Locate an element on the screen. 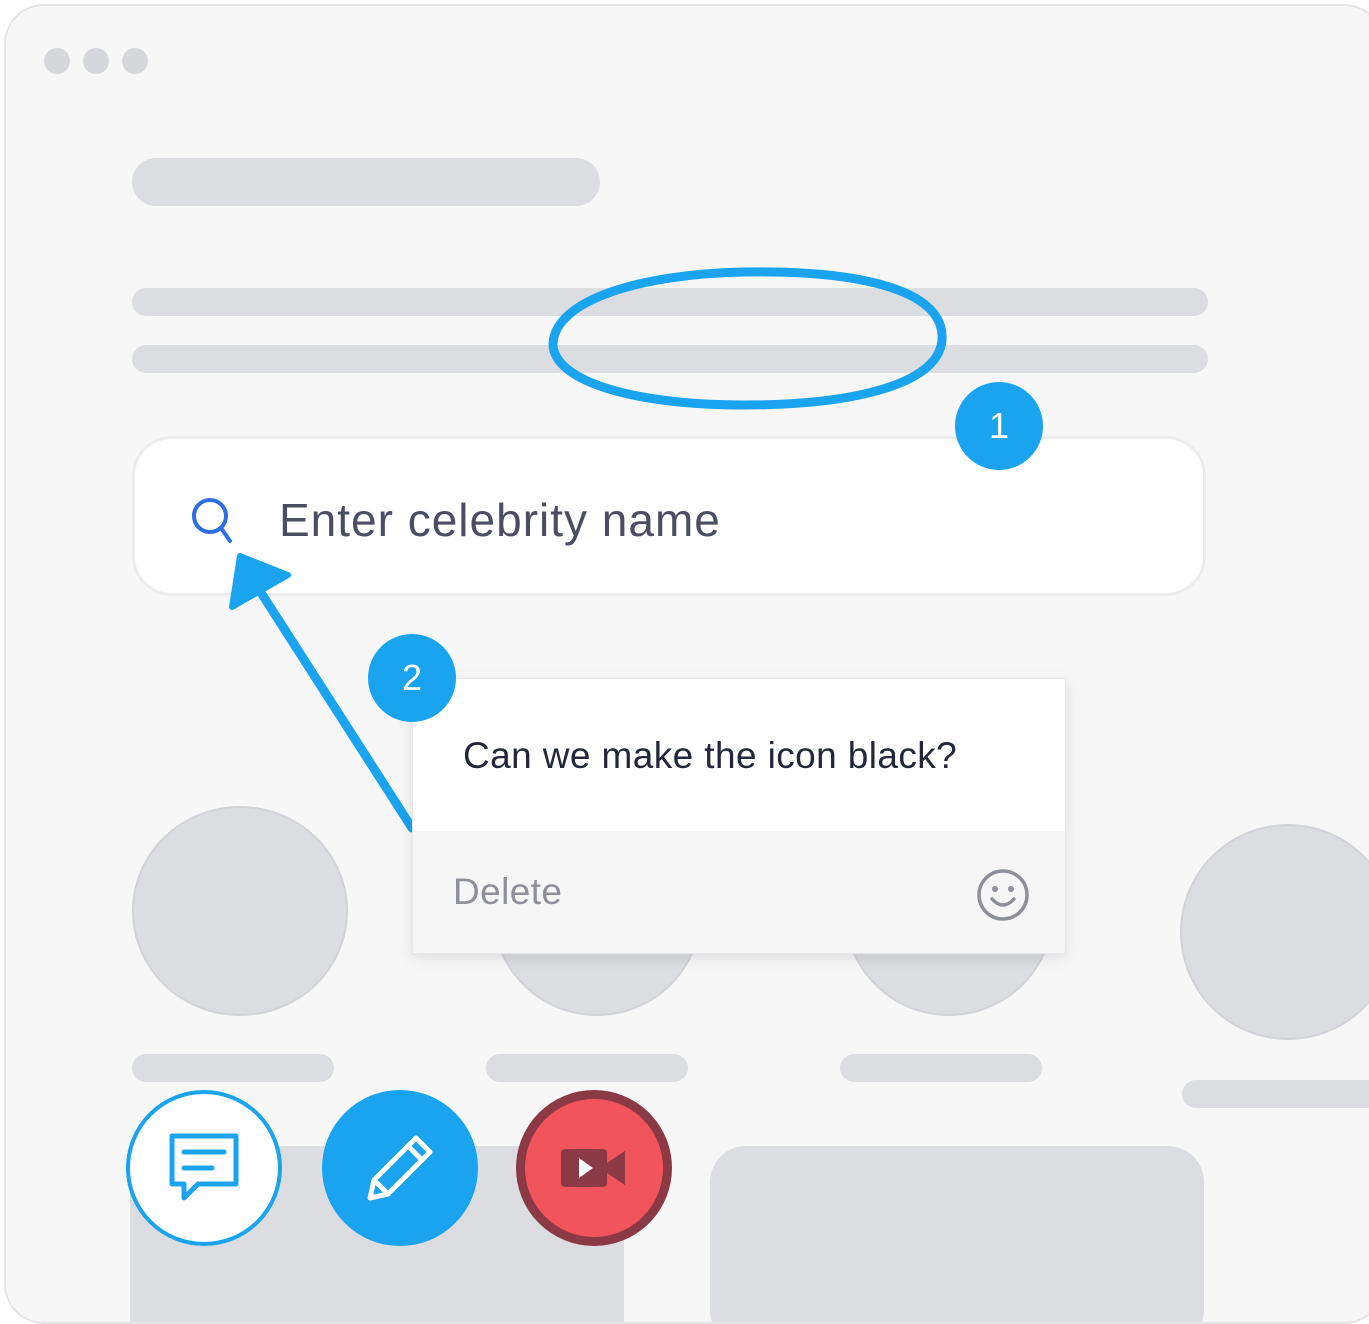 This screenshot has height=1324, width=1369. video-icon is located at coordinates (593, 1168).